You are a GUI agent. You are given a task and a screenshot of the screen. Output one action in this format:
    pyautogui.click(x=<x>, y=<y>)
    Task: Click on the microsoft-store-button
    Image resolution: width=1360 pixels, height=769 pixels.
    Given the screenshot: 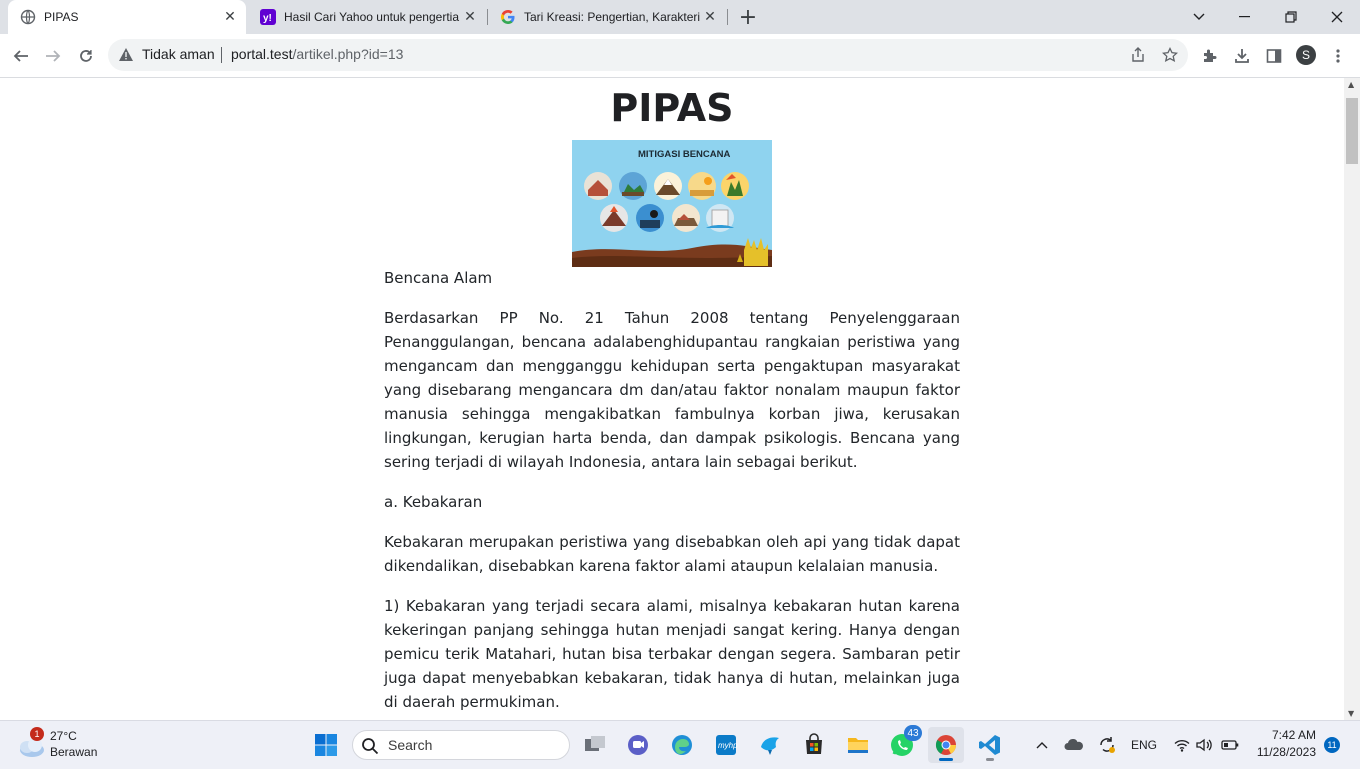 What is the action you would take?
    pyautogui.click(x=814, y=745)
    